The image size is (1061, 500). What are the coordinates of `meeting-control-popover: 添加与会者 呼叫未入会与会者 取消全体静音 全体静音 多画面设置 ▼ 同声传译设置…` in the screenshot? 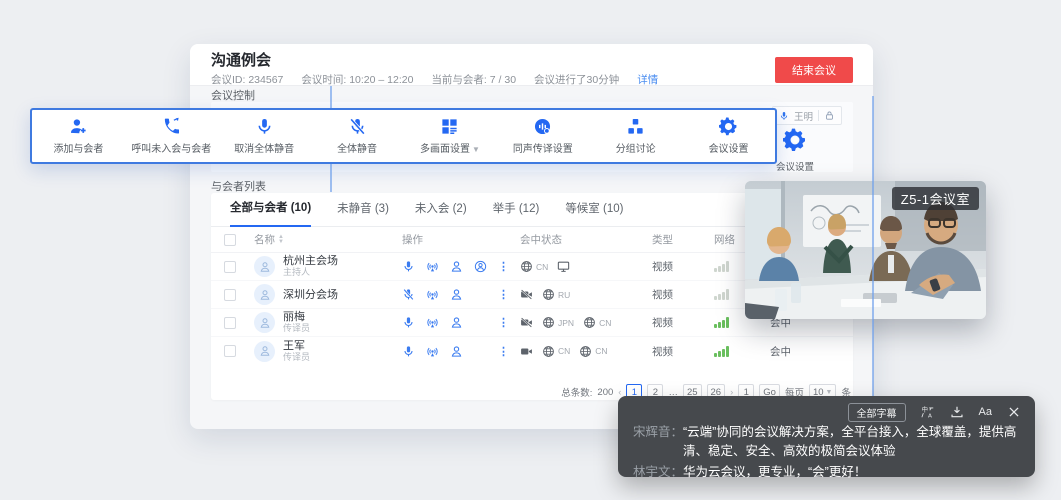 It's located at (403, 136).